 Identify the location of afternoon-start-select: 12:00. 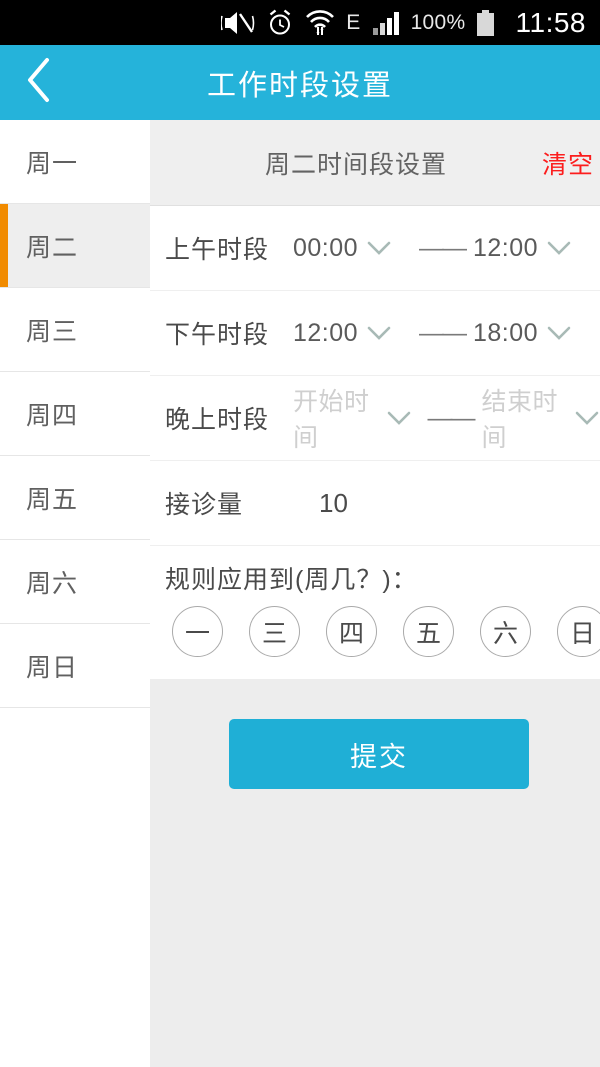
(352, 333).